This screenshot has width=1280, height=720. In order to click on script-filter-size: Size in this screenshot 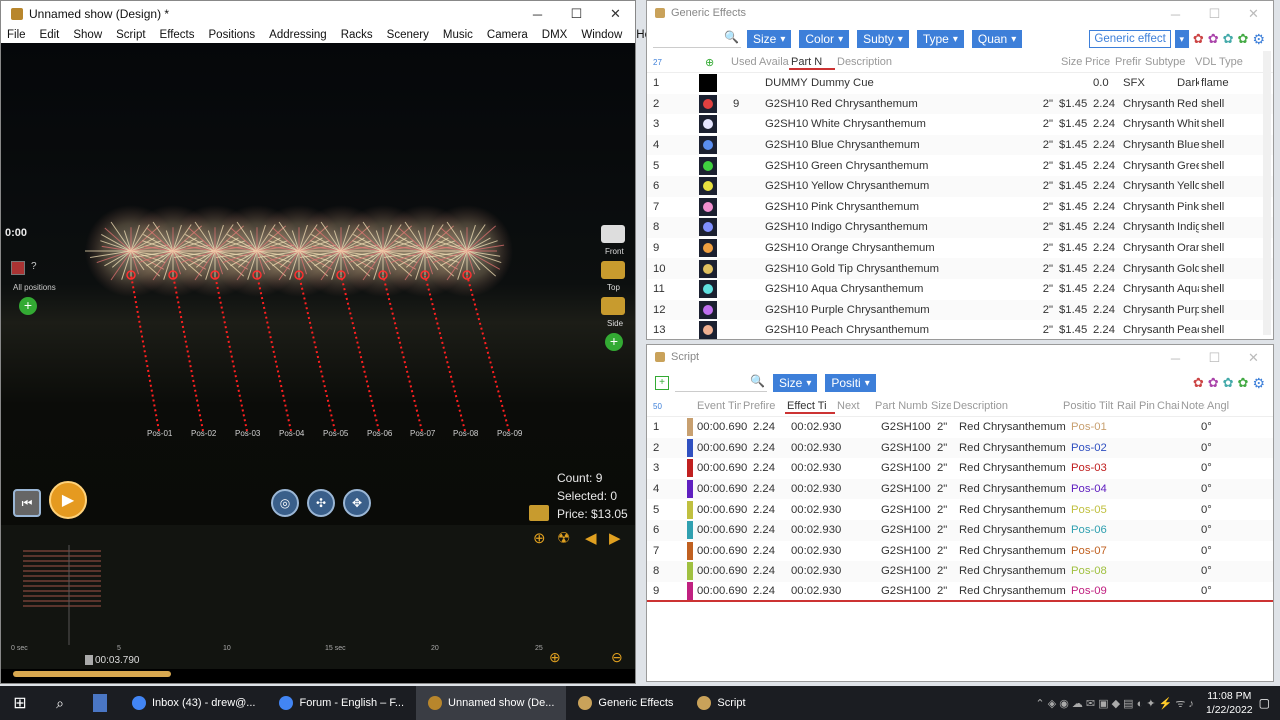, I will do `click(795, 383)`.